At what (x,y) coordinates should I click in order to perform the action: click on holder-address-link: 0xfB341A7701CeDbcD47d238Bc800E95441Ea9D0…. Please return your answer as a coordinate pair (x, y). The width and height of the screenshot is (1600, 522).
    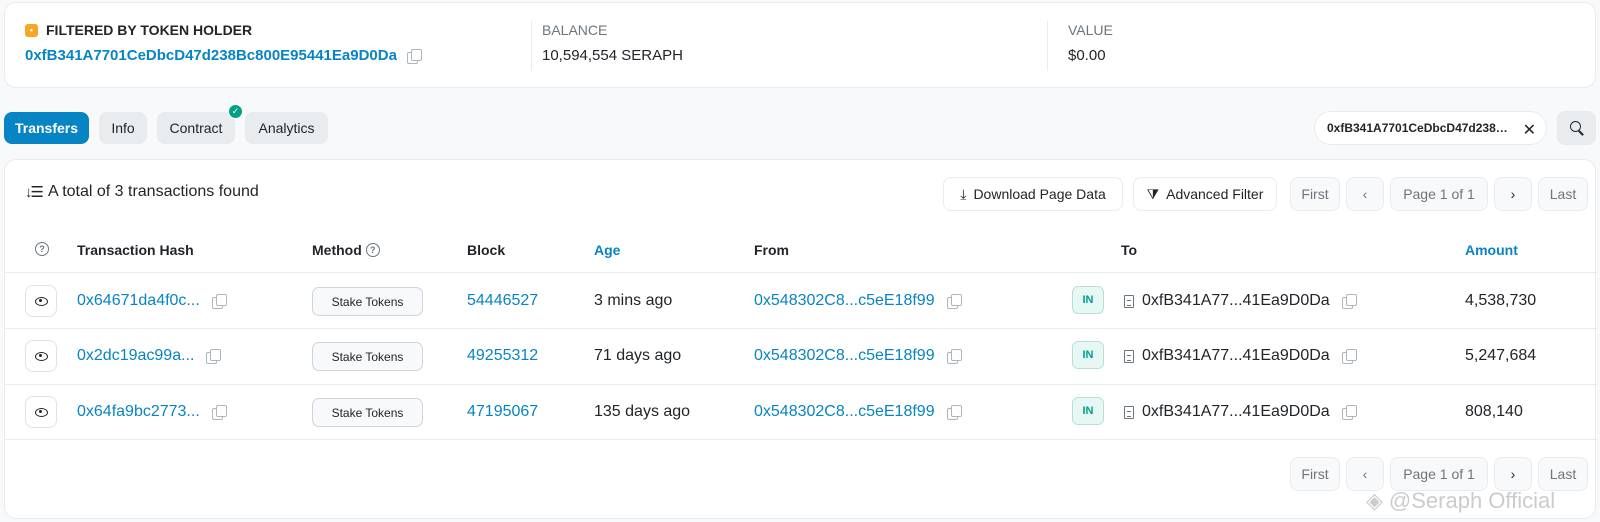
    Looking at the image, I should click on (211, 55).